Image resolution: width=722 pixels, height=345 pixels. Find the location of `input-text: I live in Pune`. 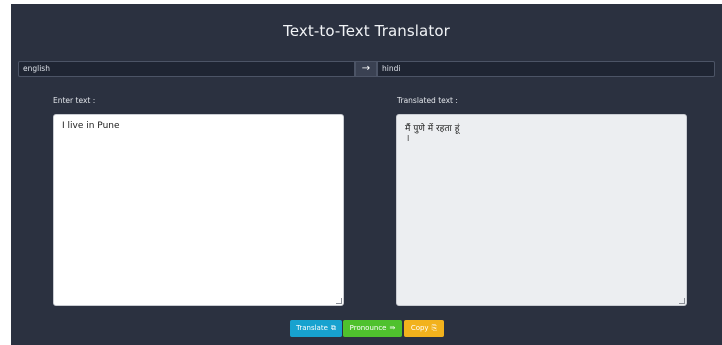

input-text: I live in Pune is located at coordinates (91, 126).